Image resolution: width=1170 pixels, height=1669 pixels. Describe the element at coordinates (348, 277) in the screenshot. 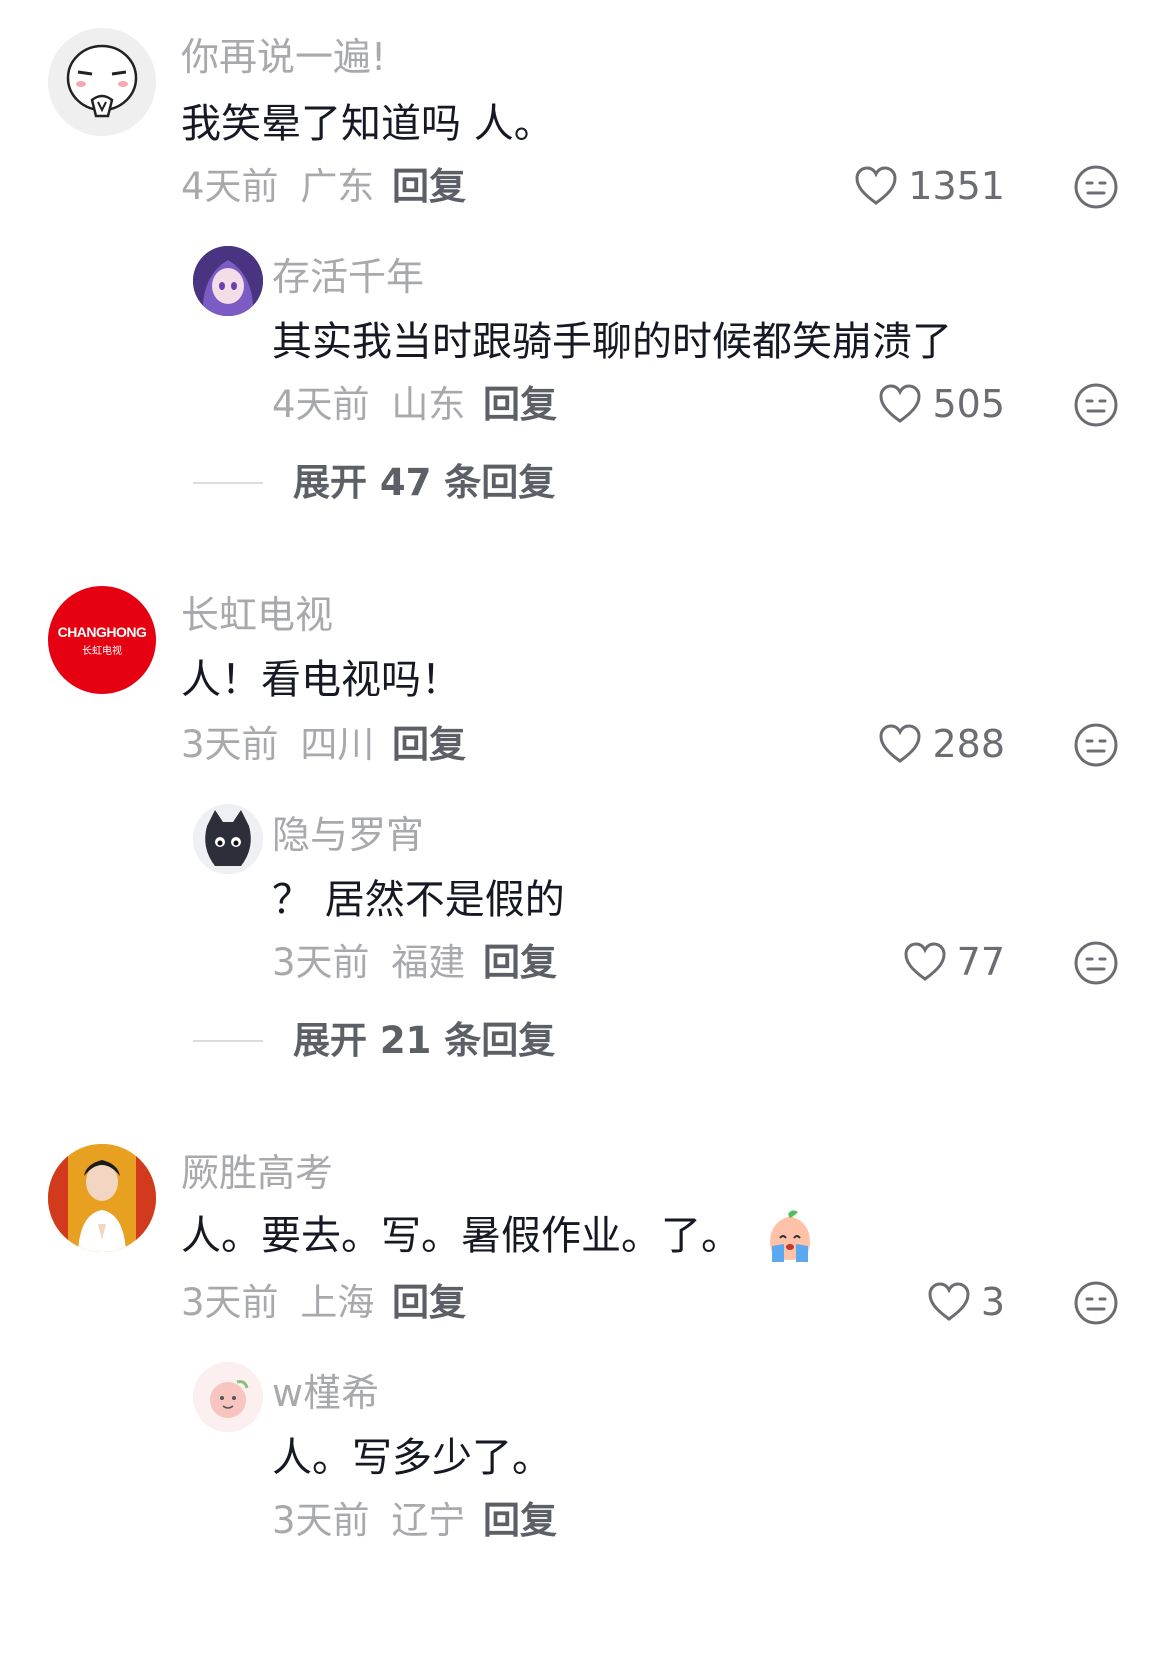

I see `comment-author: 存活千年` at that location.